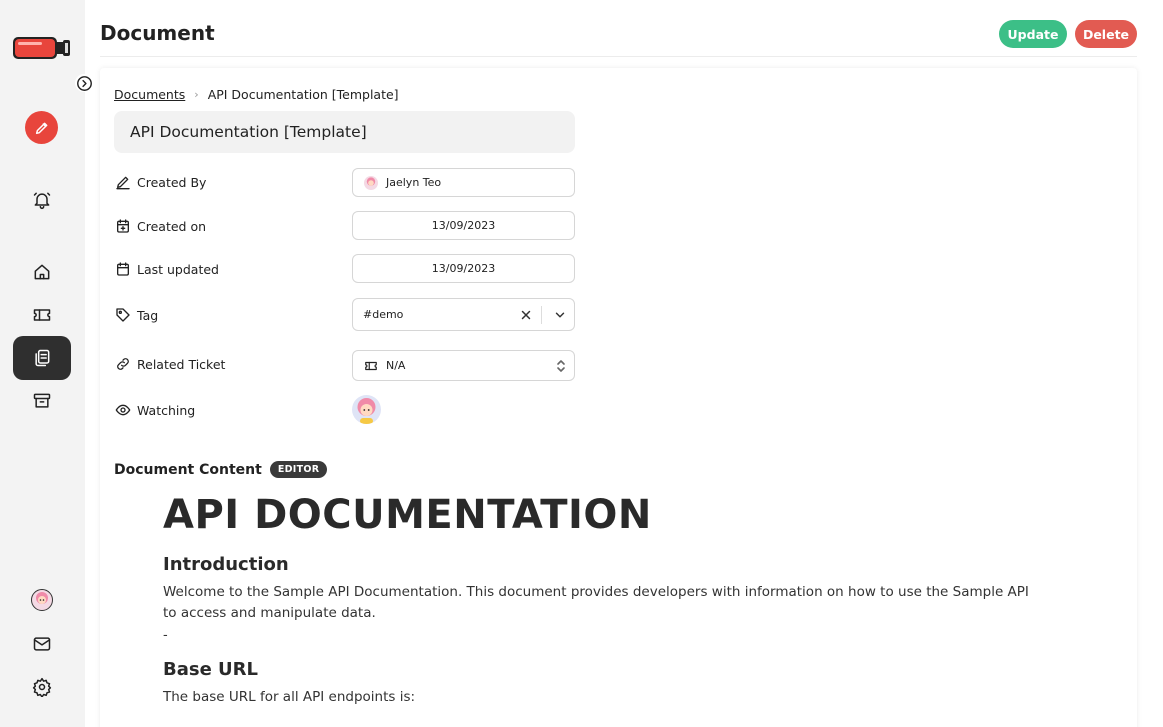 The width and height of the screenshot is (1163, 727). I want to click on documents-icon, so click(42, 358).